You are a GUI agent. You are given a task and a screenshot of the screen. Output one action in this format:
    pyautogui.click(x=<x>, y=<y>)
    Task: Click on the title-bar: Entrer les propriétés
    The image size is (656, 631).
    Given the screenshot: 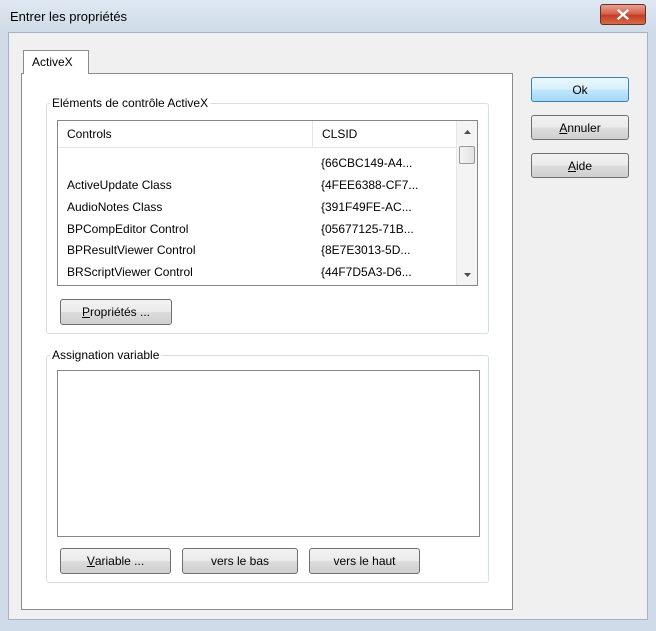 What is the action you would take?
    pyautogui.click(x=328, y=16)
    